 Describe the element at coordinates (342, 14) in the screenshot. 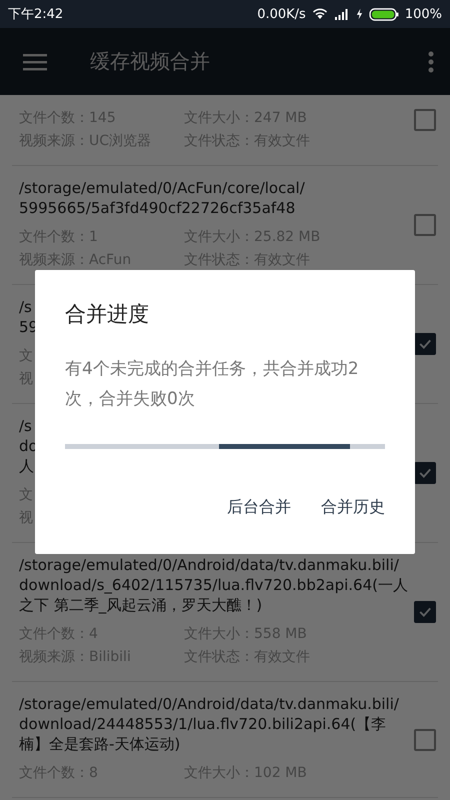

I see `signal-icon` at that location.